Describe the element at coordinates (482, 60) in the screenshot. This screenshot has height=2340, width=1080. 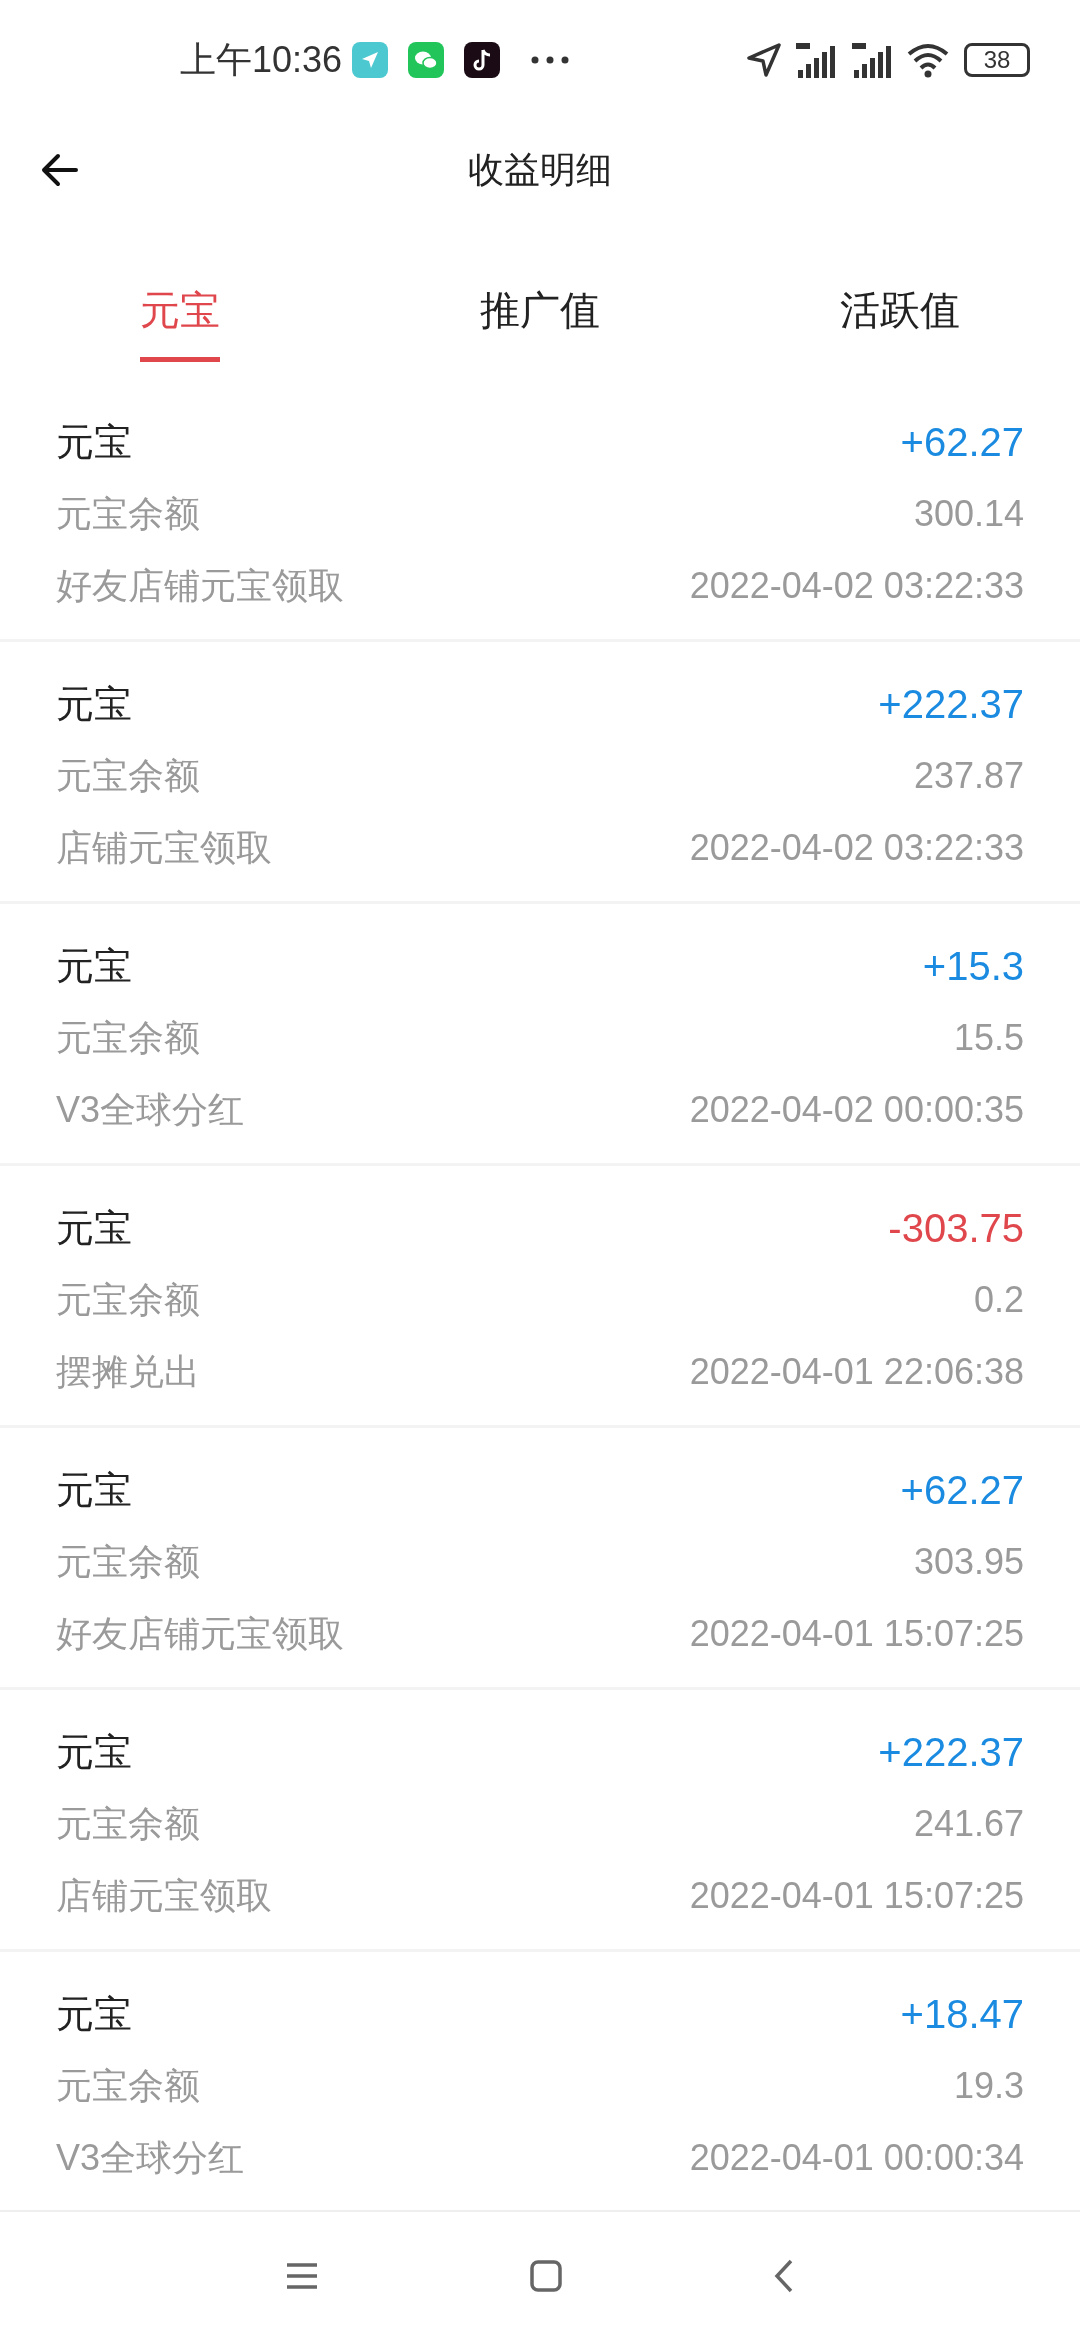
I see `music-note-app-icon` at that location.